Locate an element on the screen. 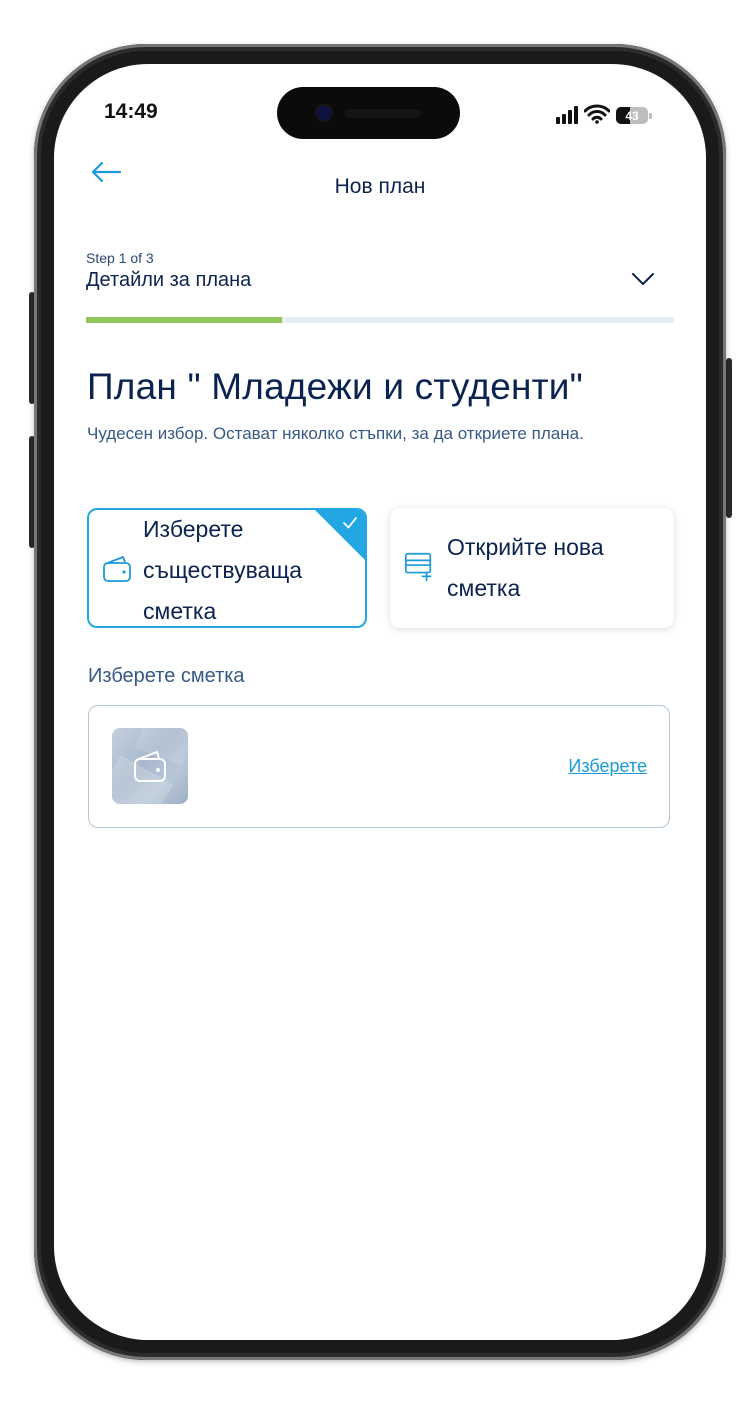 The image size is (750, 1410). step-progress-bar is located at coordinates (380, 320).